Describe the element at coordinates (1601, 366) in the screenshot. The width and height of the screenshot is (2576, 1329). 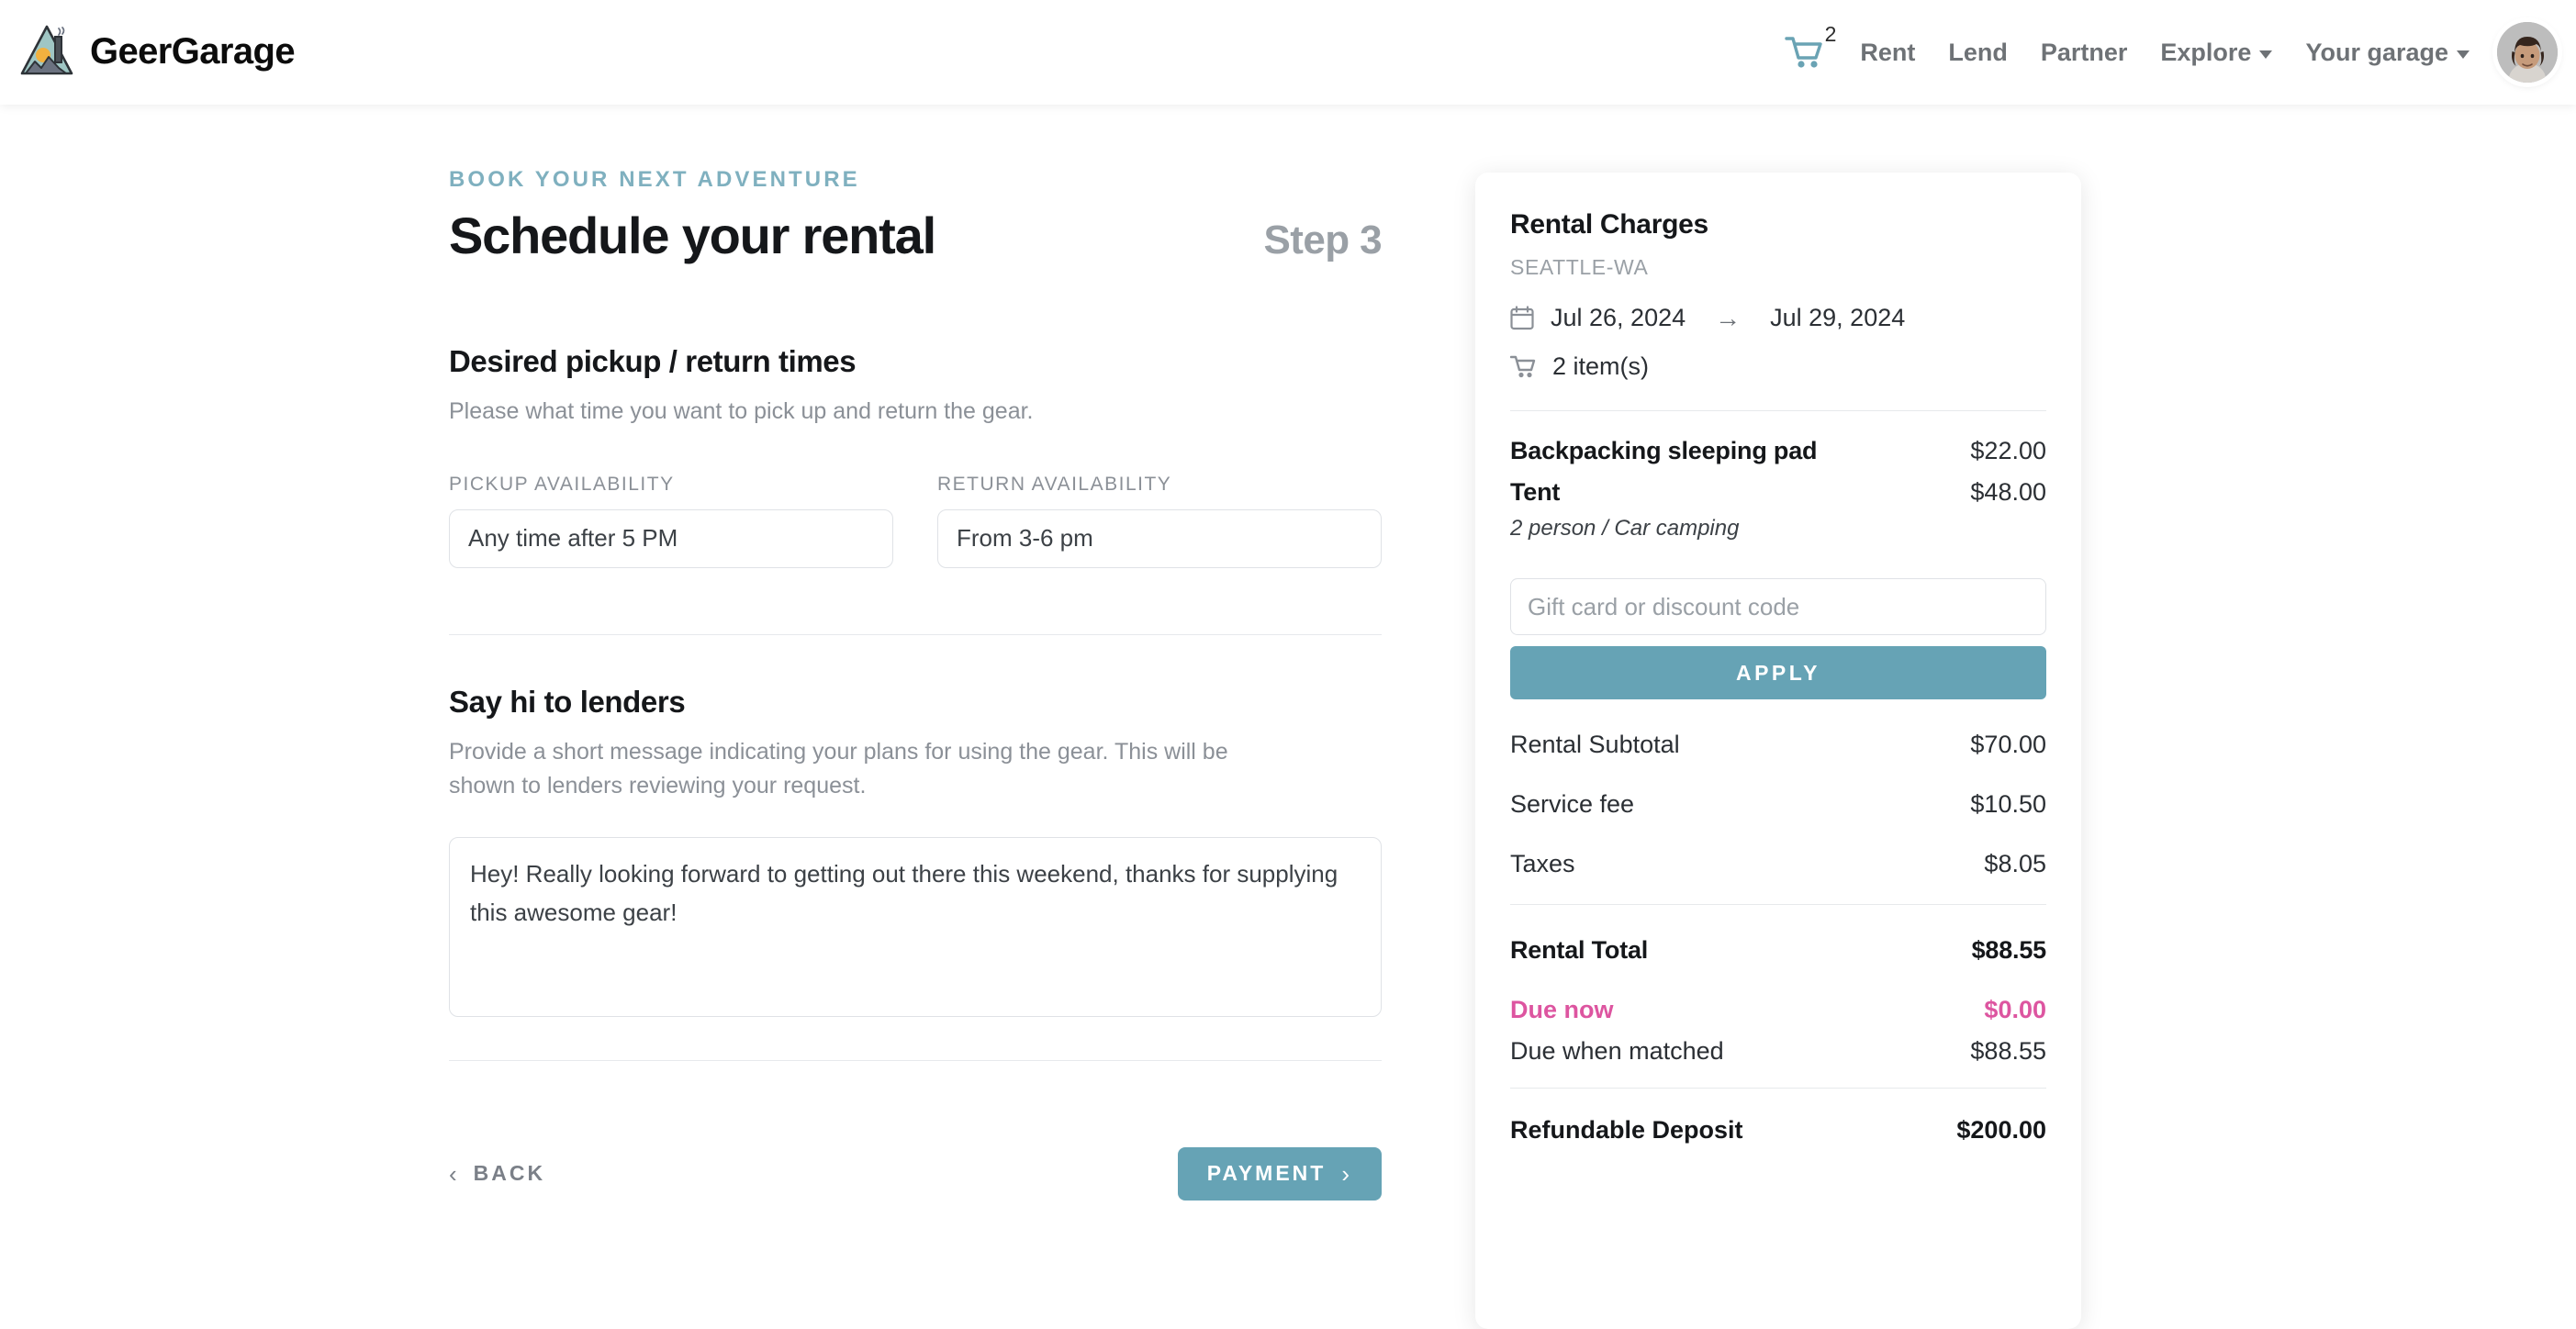
I see `summary-item-count-label: 2 item(s)` at that location.